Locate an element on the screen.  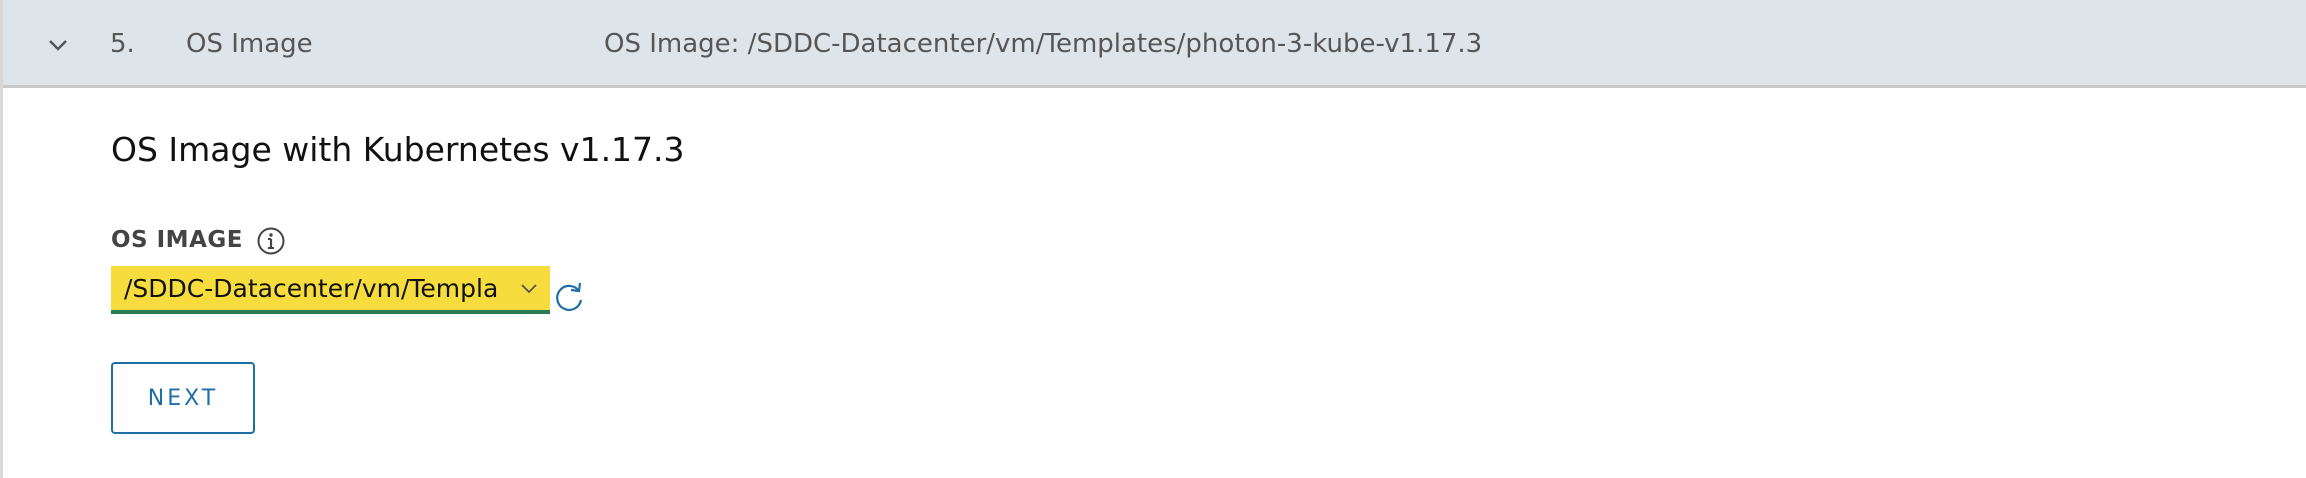
os-image-label: OS IMAGE is located at coordinates (177, 240).